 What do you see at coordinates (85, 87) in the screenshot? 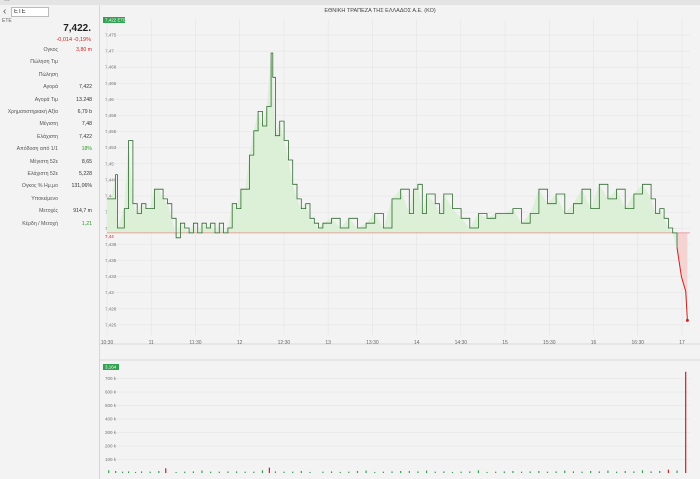
I see `stat-value: 7,422` at bounding box center [85, 87].